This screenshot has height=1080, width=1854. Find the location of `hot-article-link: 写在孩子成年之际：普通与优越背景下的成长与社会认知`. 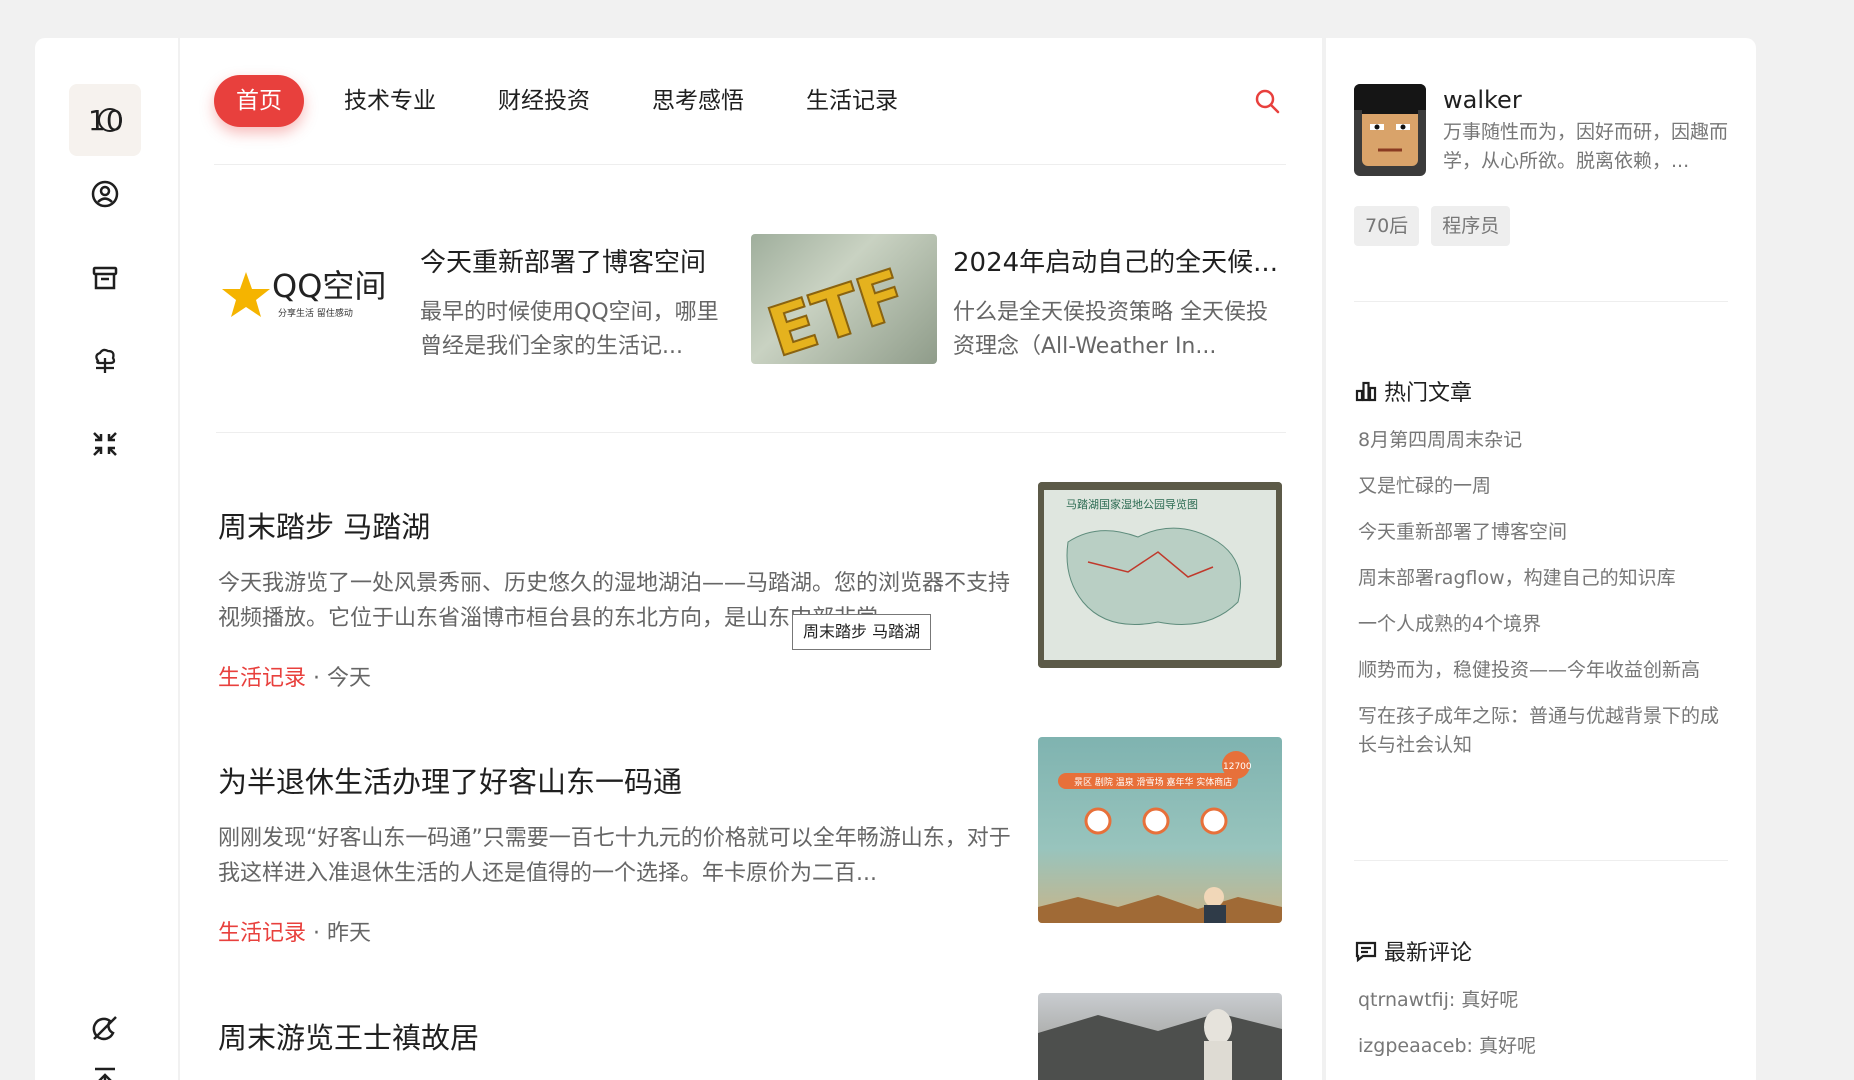

hot-article-link: 写在孩子成年之际：普通与优越背景下的成长与社会认知 is located at coordinates (1543, 731).